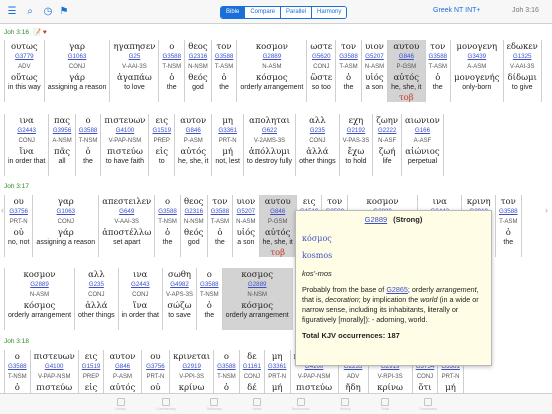 This screenshot has width=552, height=414. What do you see at coordinates (523, 71) in the screenshot?
I see `word-cell: εδωκεν G1325 V-AAI-3S δίδωμι to give` at bounding box center [523, 71].